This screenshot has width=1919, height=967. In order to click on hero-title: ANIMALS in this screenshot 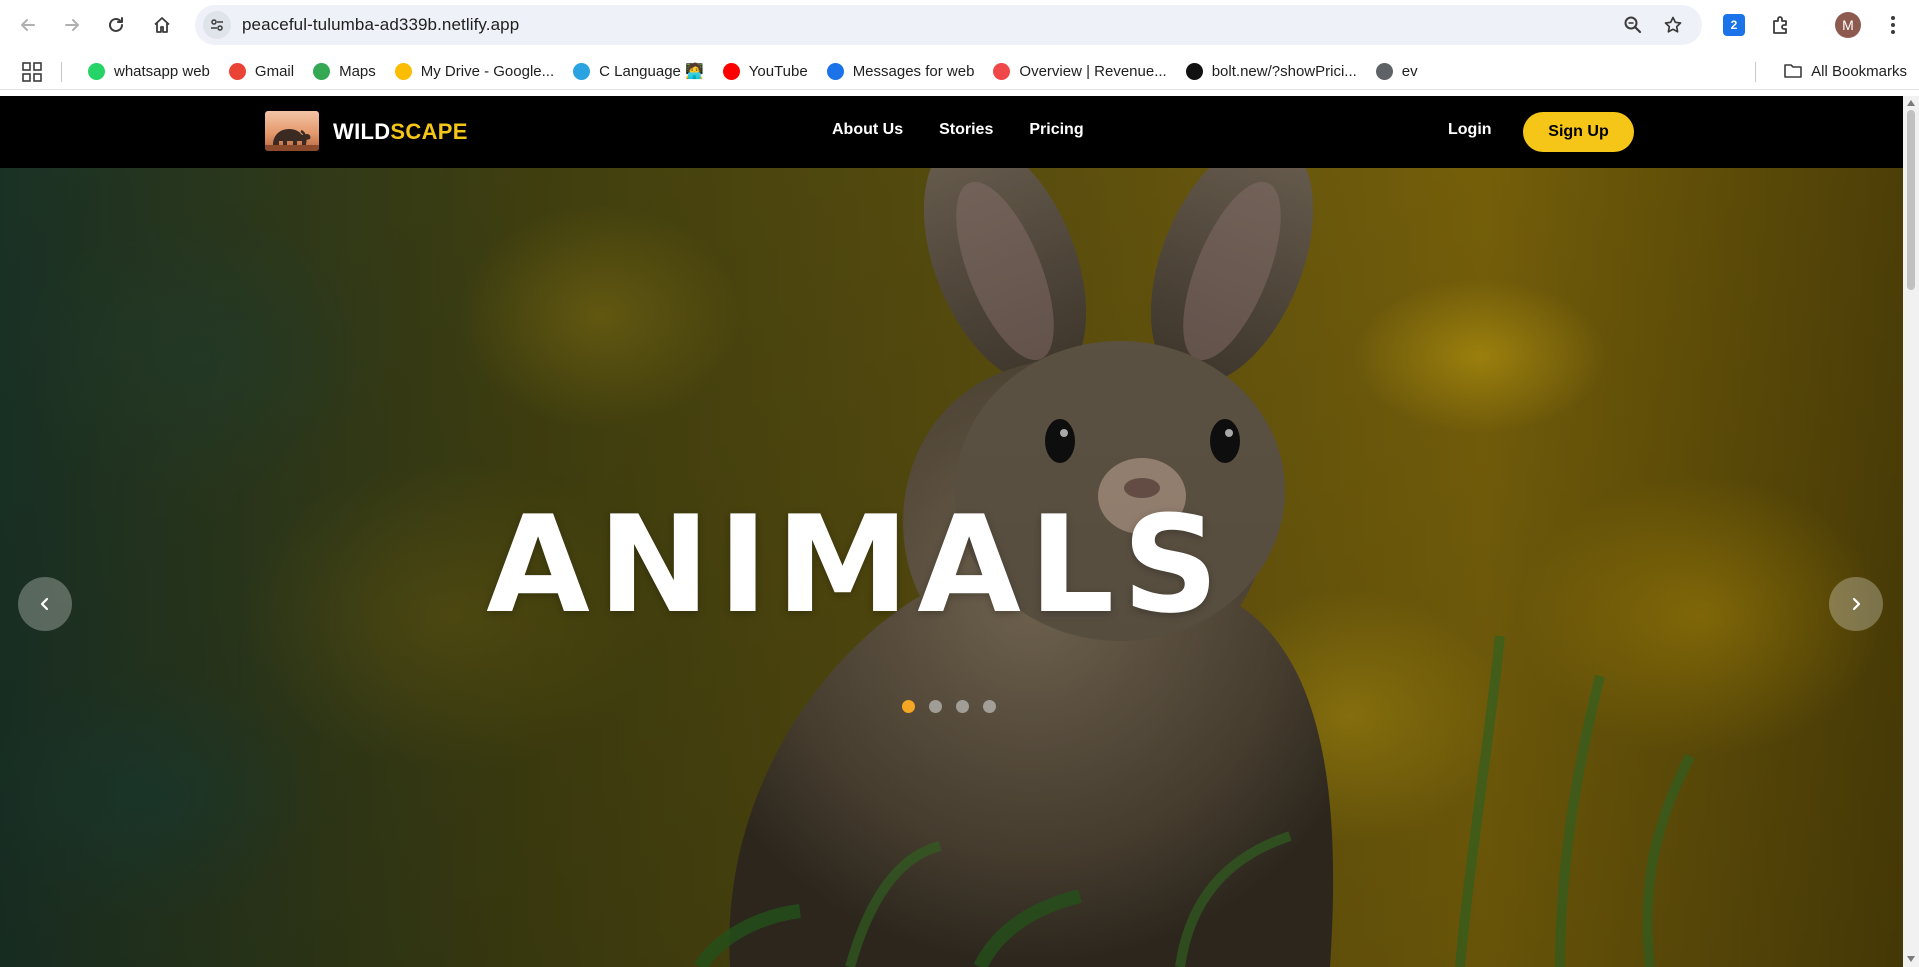, I will do `click(951, 565)`.